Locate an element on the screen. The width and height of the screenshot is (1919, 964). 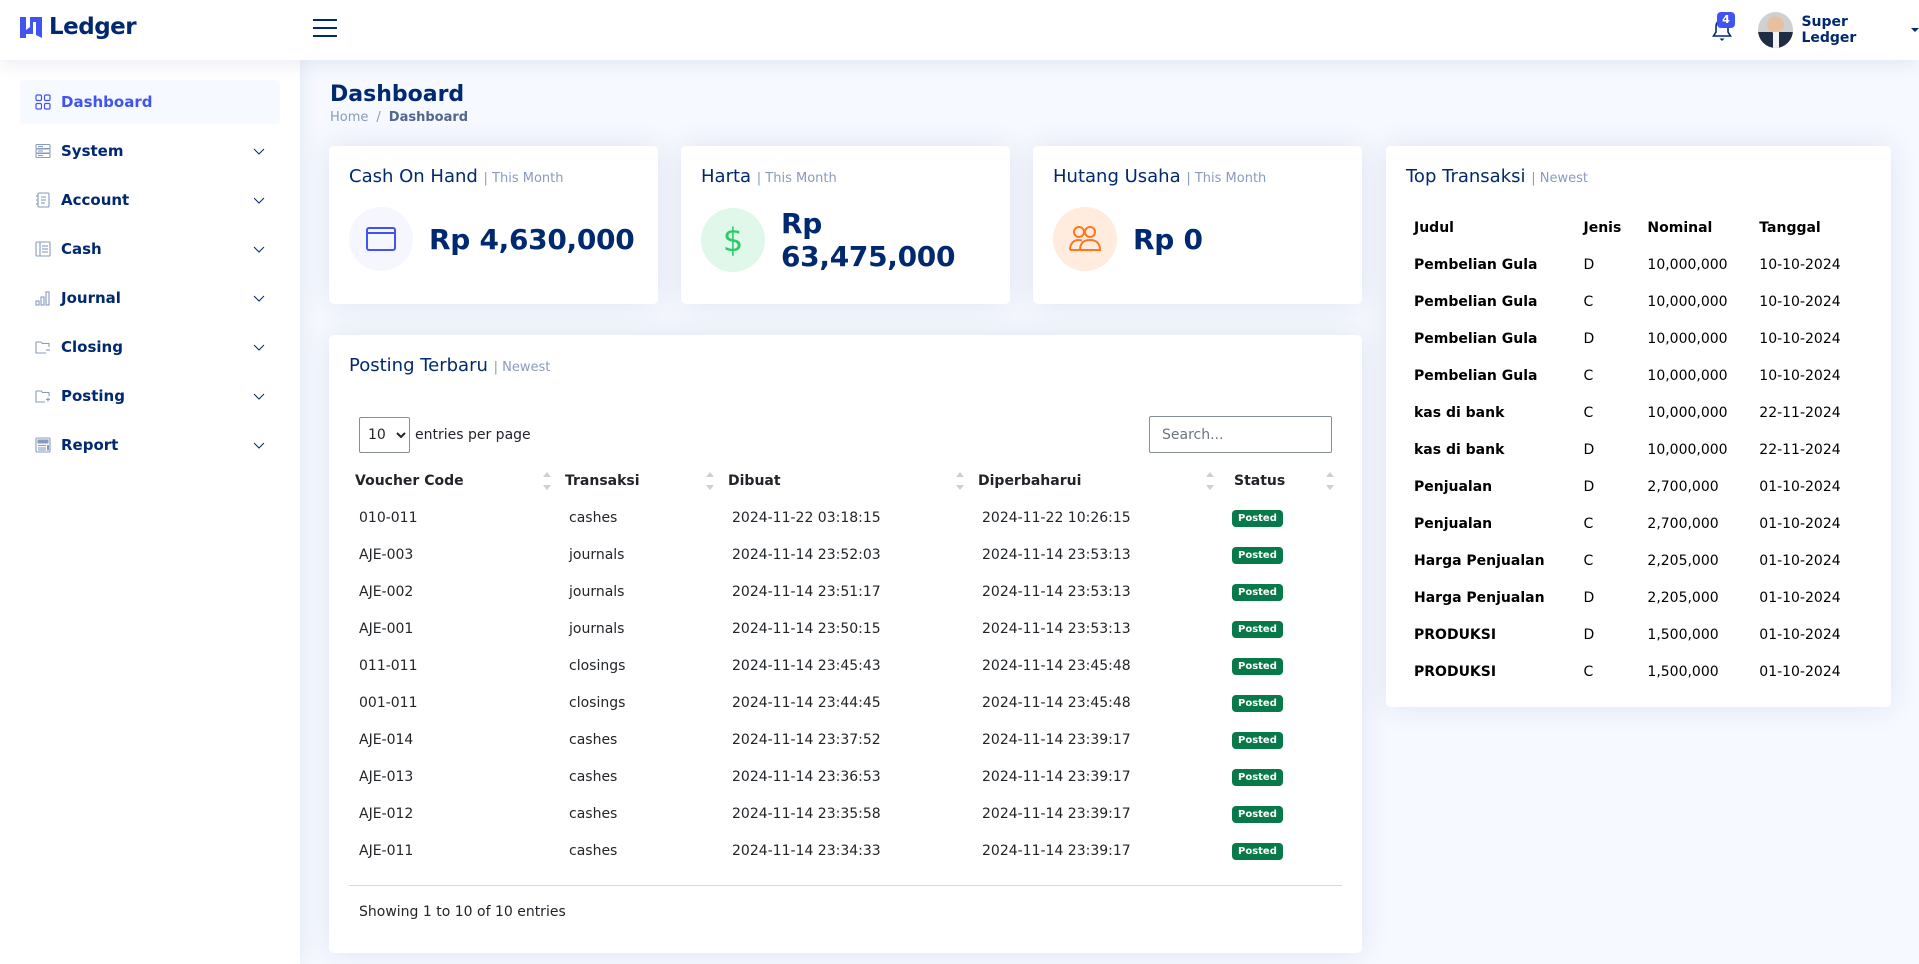
sidebar-item-dashboard: Dashboard is located at coordinates (150, 102).